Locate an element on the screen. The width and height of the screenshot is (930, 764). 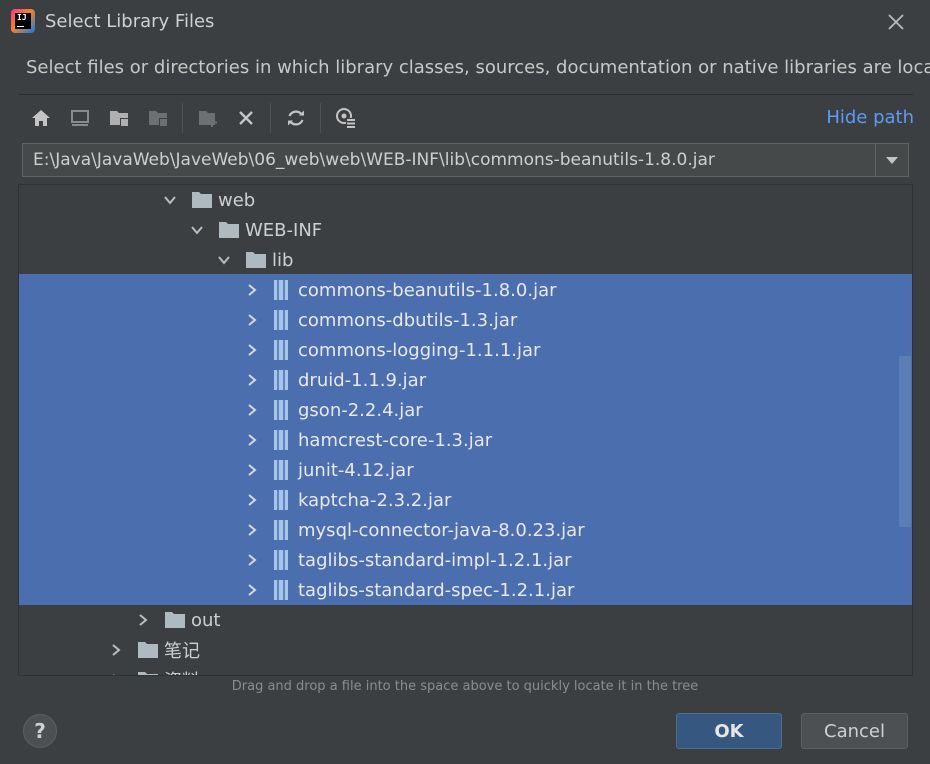
refresh-icon is located at coordinates (296, 118).